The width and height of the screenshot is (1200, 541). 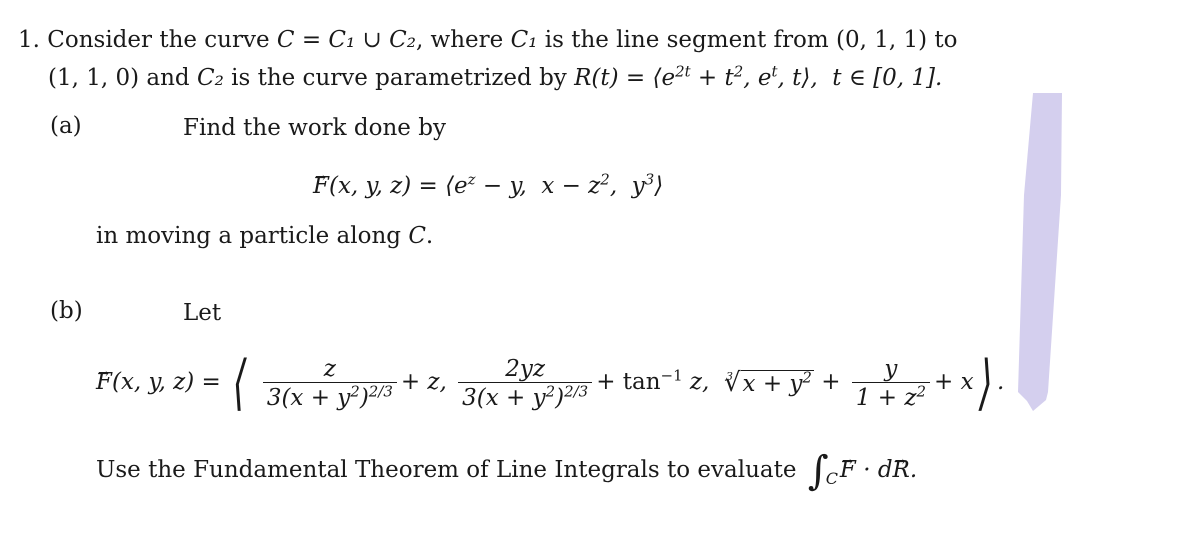 I want to click on fraction-3: y 1 + z2, so click(x=890, y=383).